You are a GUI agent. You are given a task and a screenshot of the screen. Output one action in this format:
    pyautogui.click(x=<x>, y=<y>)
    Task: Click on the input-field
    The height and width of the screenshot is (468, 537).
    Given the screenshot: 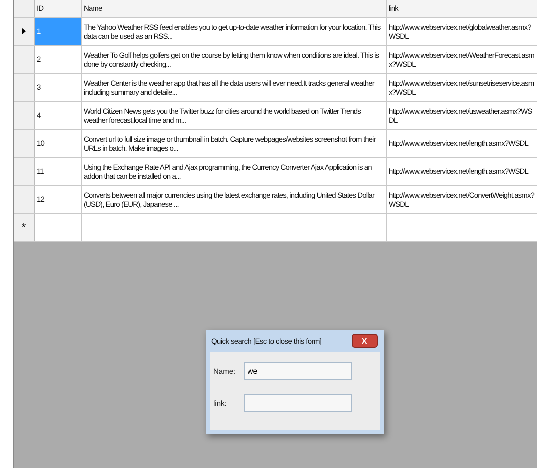 What is the action you would take?
    pyautogui.click(x=298, y=403)
    